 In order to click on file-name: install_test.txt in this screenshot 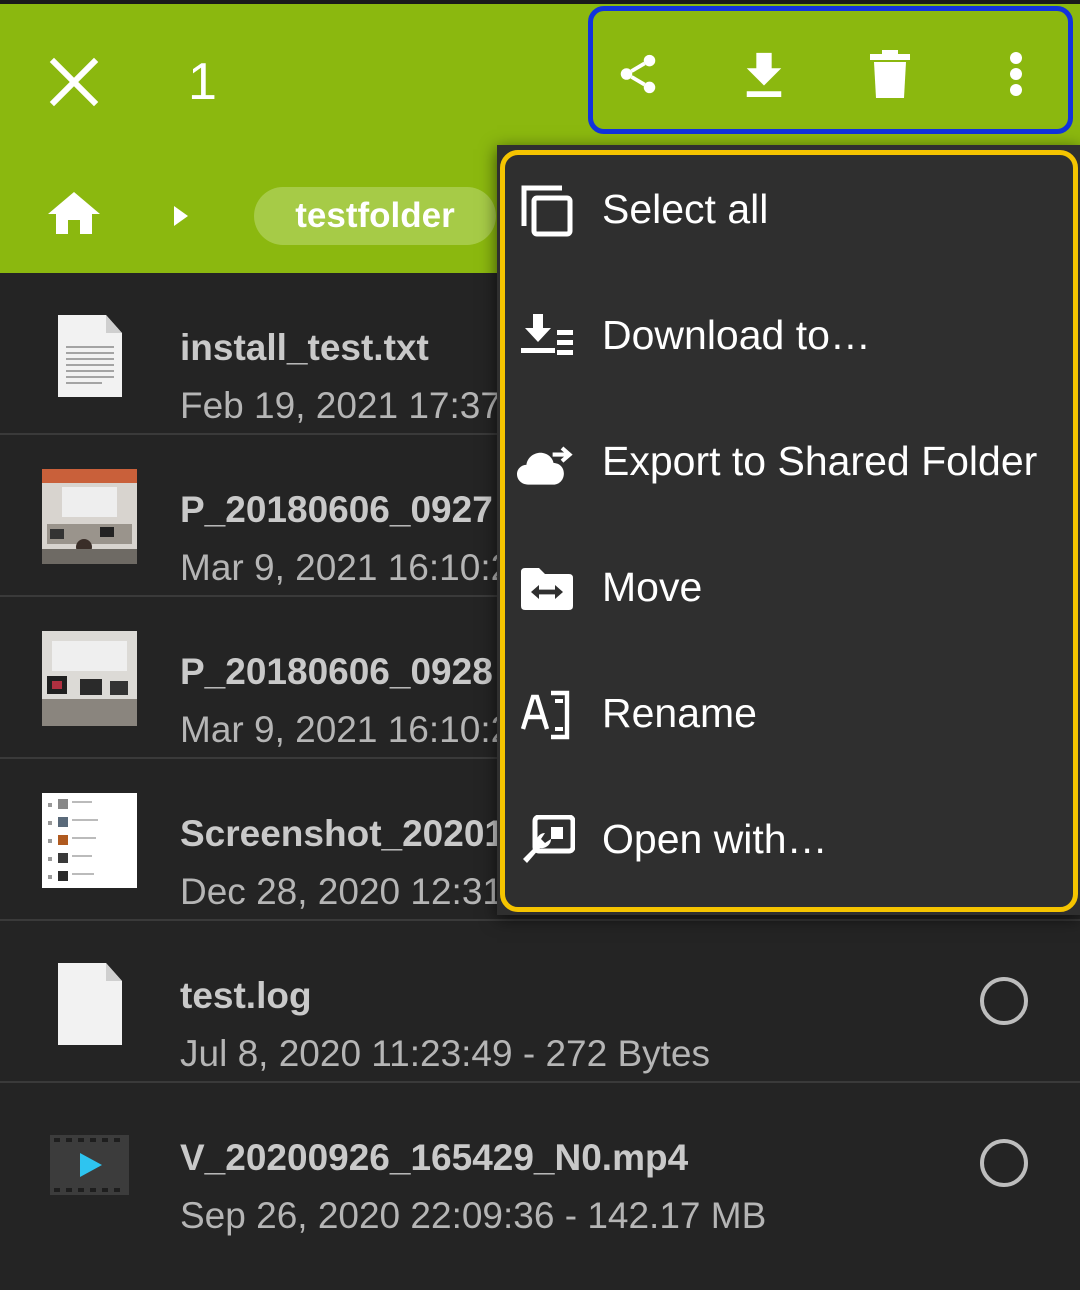, I will do `click(304, 347)`.